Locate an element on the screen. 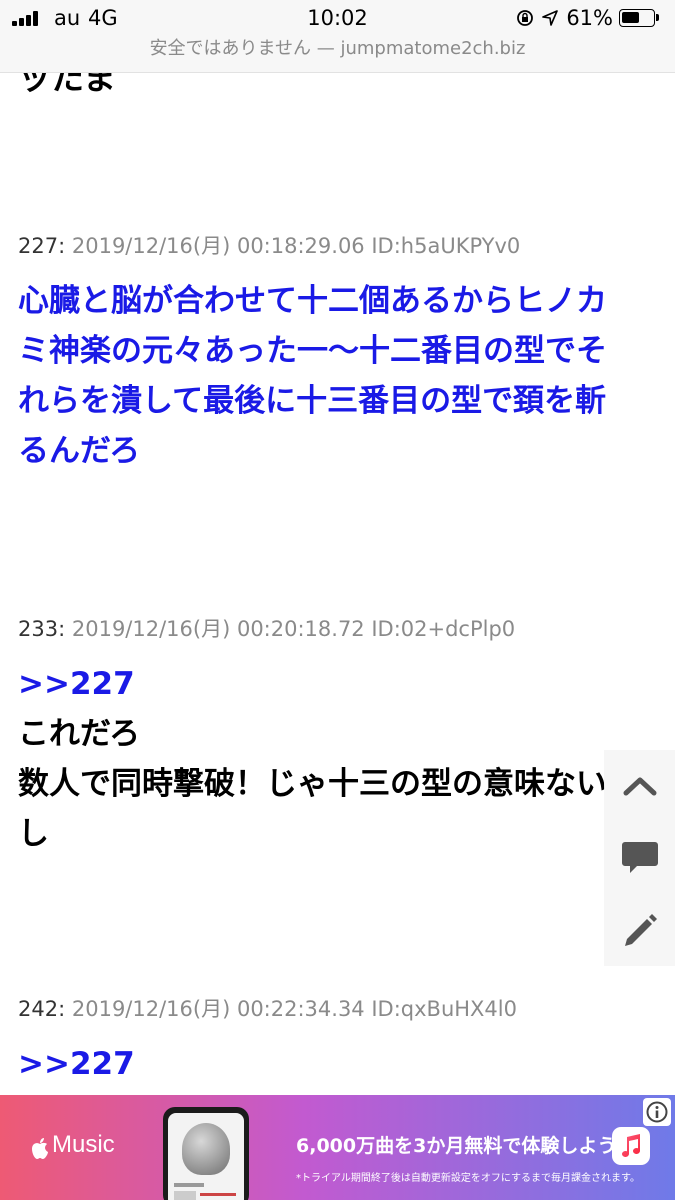  post-line: これだろ is located at coordinates (79, 734).